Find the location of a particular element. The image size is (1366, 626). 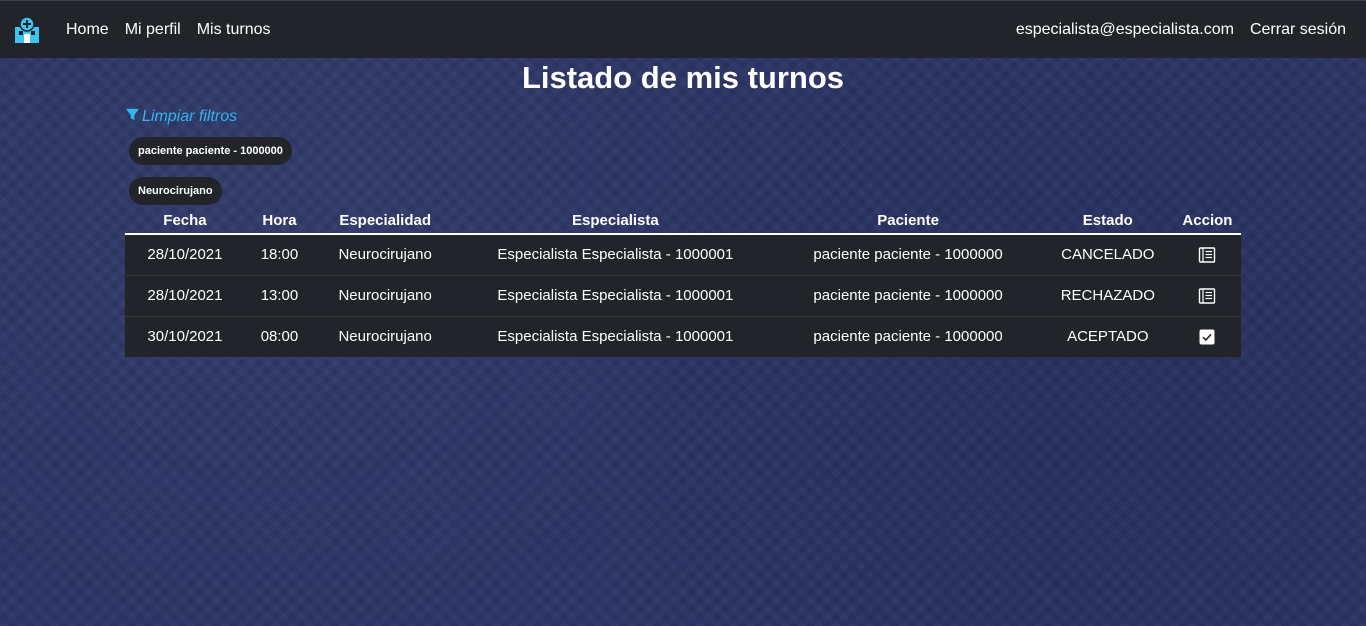

clear-filters-label: Limpiar filtros is located at coordinates (190, 116).